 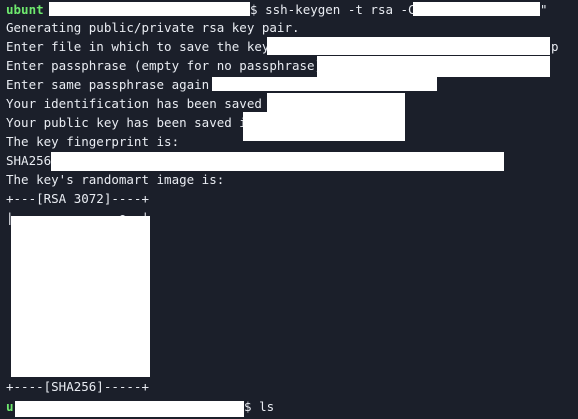 I want to click on output-id-saved: Your identification has been saved in, so click(x=145, y=103).